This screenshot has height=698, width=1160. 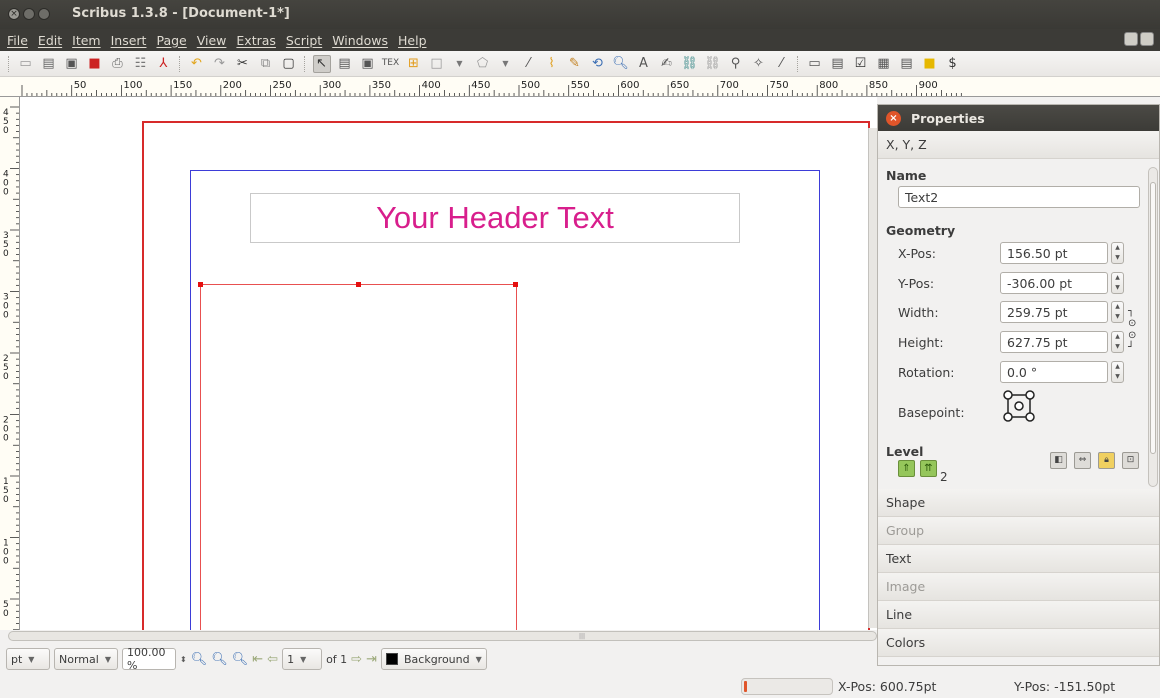 I want to click on rotation-stepper: ▲ ▼, so click(x=1117, y=372).